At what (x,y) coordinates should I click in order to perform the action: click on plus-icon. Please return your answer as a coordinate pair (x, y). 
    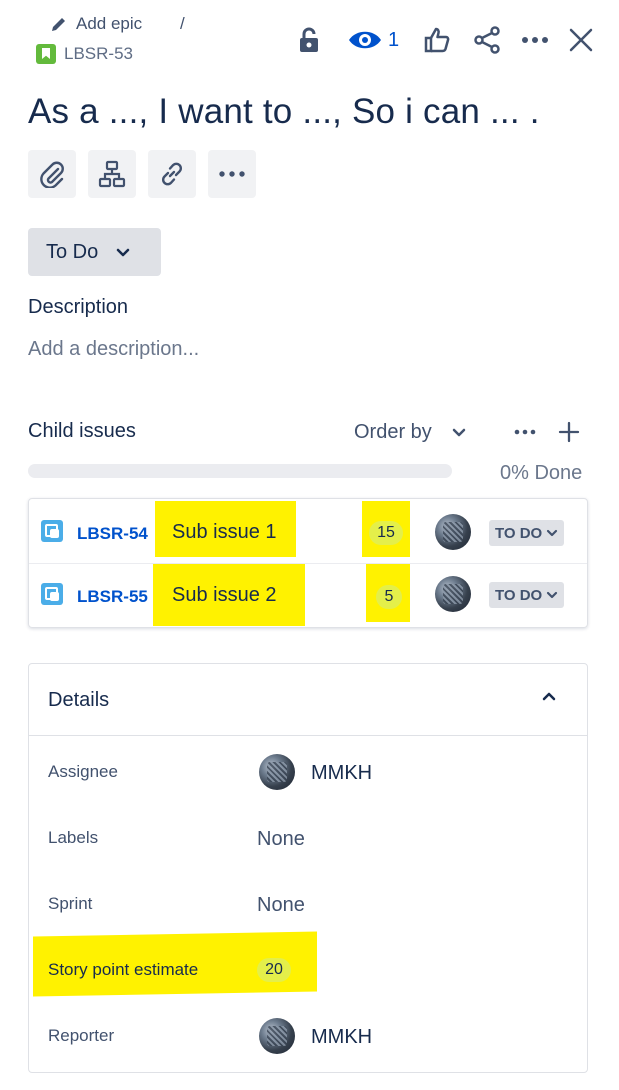
    Looking at the image, I should click on (569, 432).